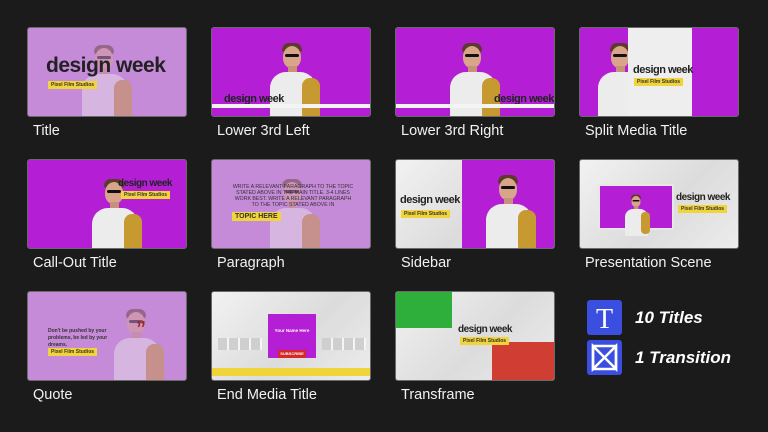 The width and height of the screenshot is (768, 432). Describe the element at coordinates (523, 361) in the screenshot. I see `transframe-red-block` at that location.